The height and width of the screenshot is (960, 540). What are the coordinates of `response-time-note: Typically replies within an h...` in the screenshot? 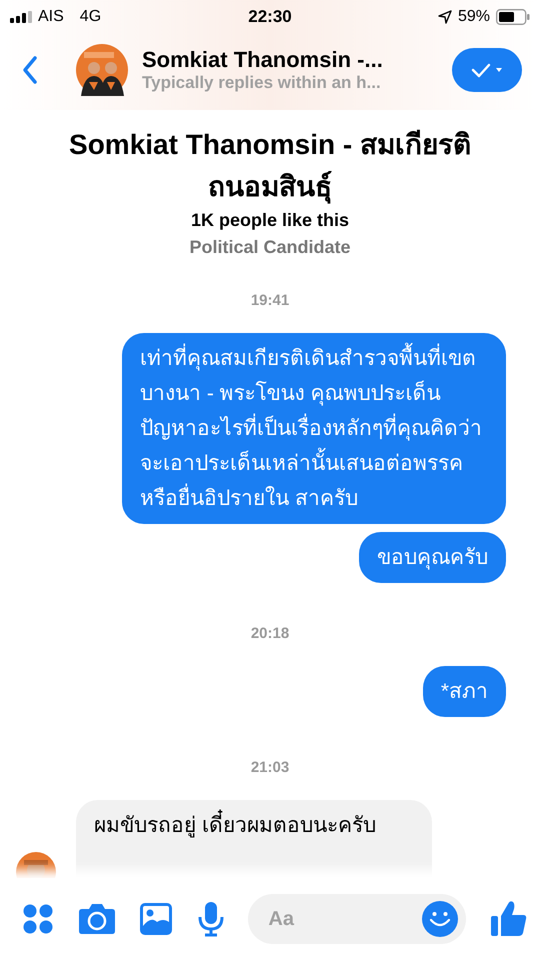 It's located at (262, 83).